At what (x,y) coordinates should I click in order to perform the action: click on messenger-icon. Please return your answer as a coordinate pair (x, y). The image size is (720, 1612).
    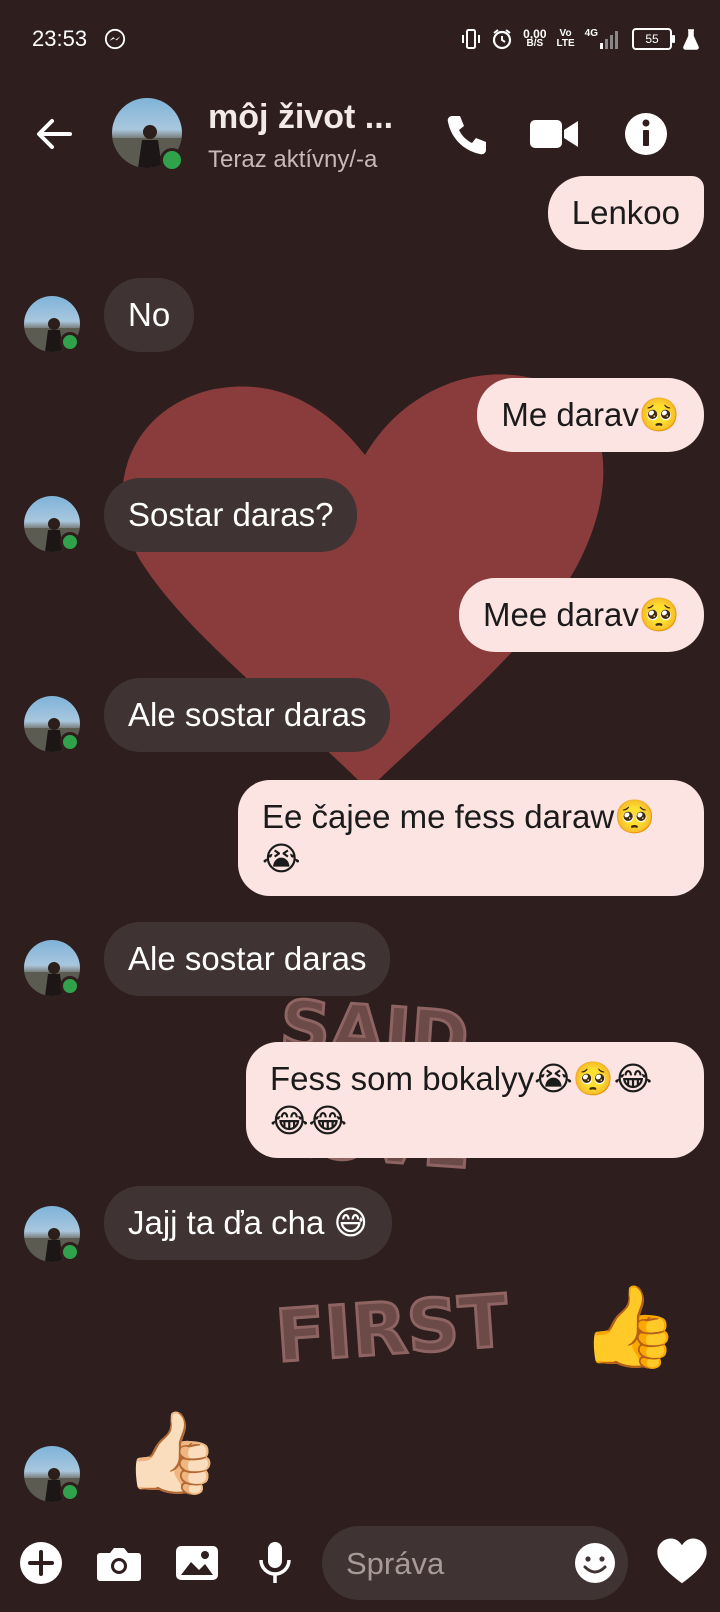
    Looking at the image, I should click on (115, 39).